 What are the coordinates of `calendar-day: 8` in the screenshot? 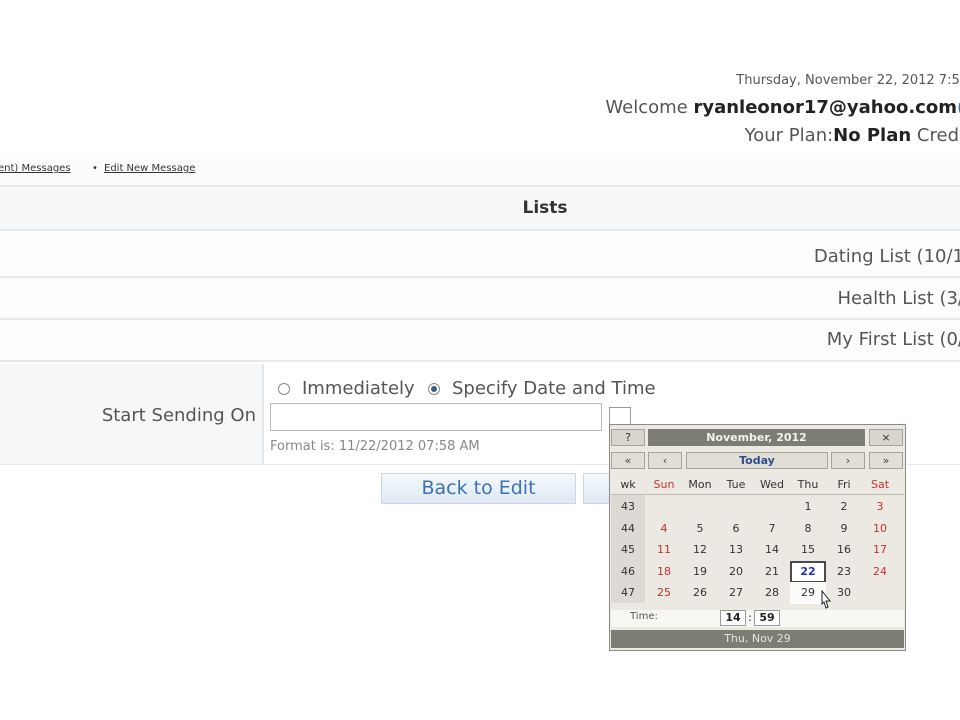 It's located at (808, 529).